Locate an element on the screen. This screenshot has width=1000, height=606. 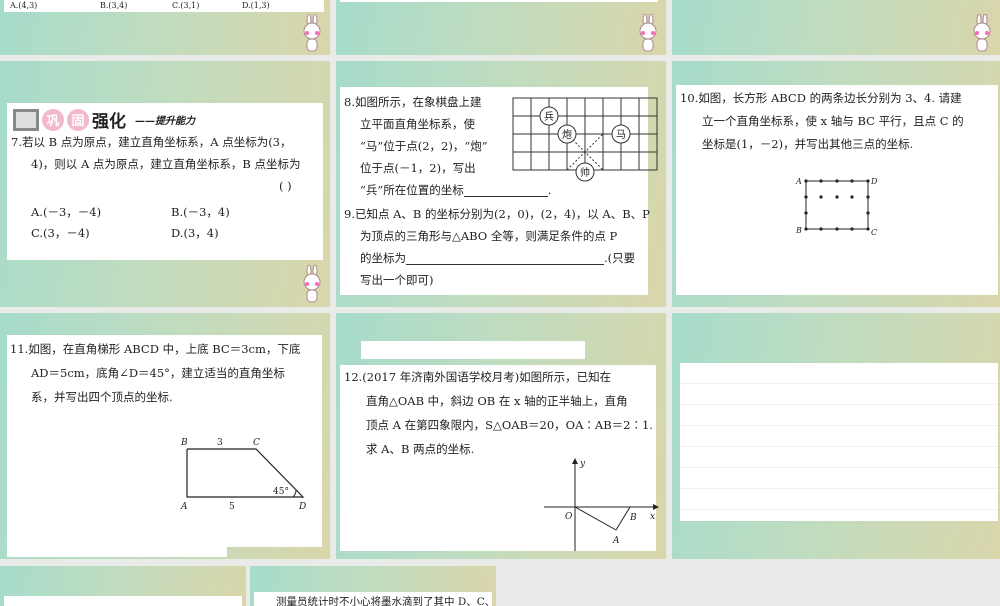
question-line: 11.如图，在直角梯形 ABCD 中，上底 BC＝3cm，下底 is located at coordinates (155, 349).